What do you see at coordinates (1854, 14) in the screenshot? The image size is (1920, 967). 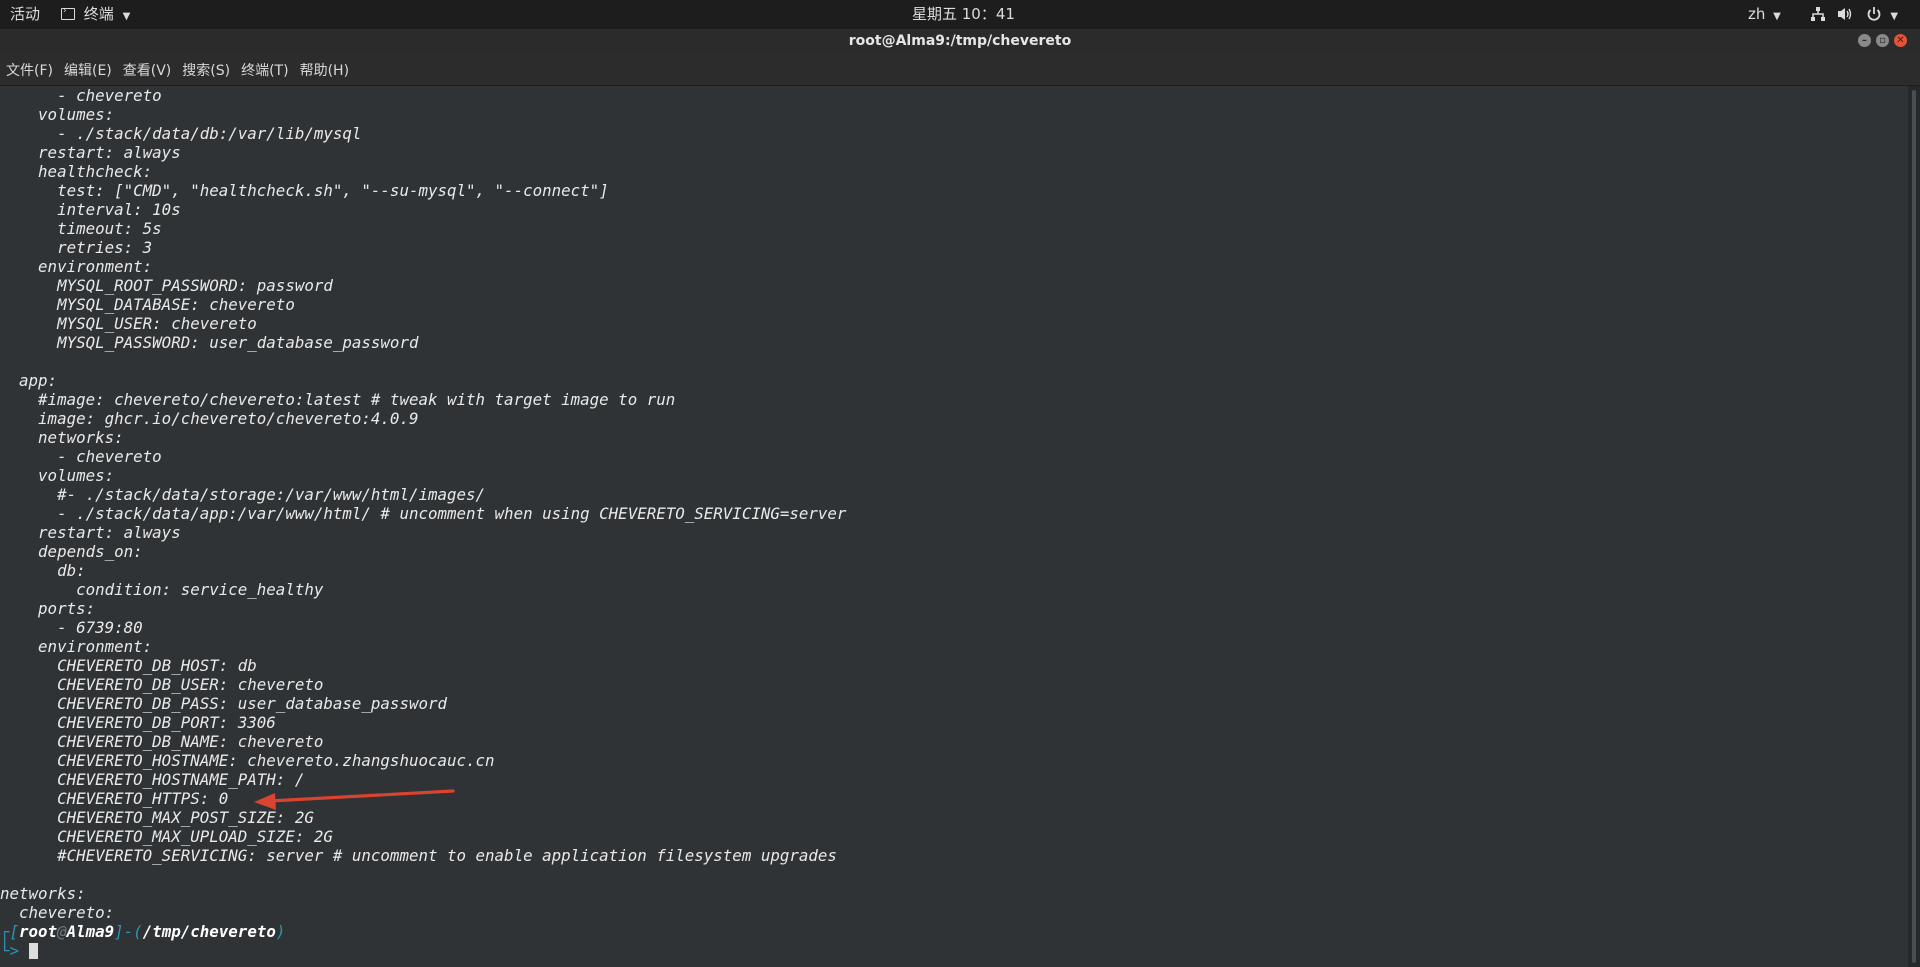 I see `system-menu: ▼` at bounding box center [1854, 14].